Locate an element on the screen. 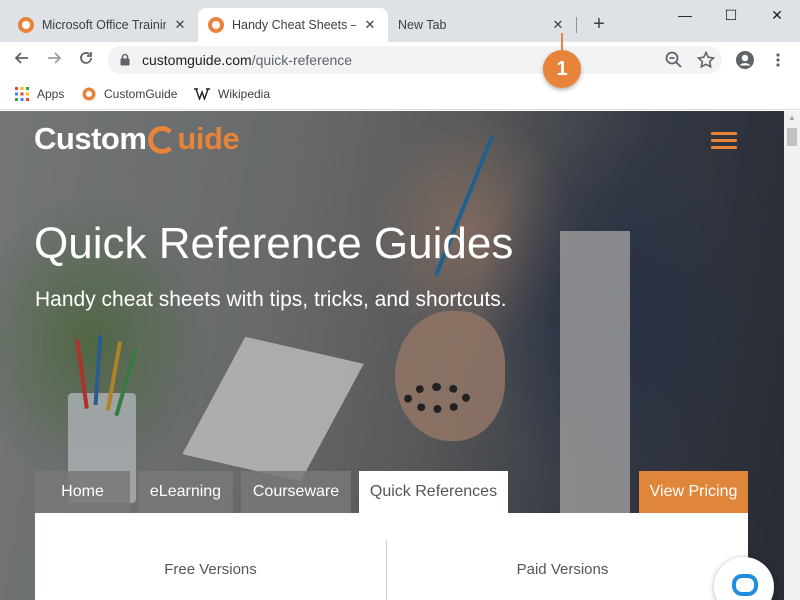  url-text: customguide.com/quick-reference is located at coordinates (247, 60).